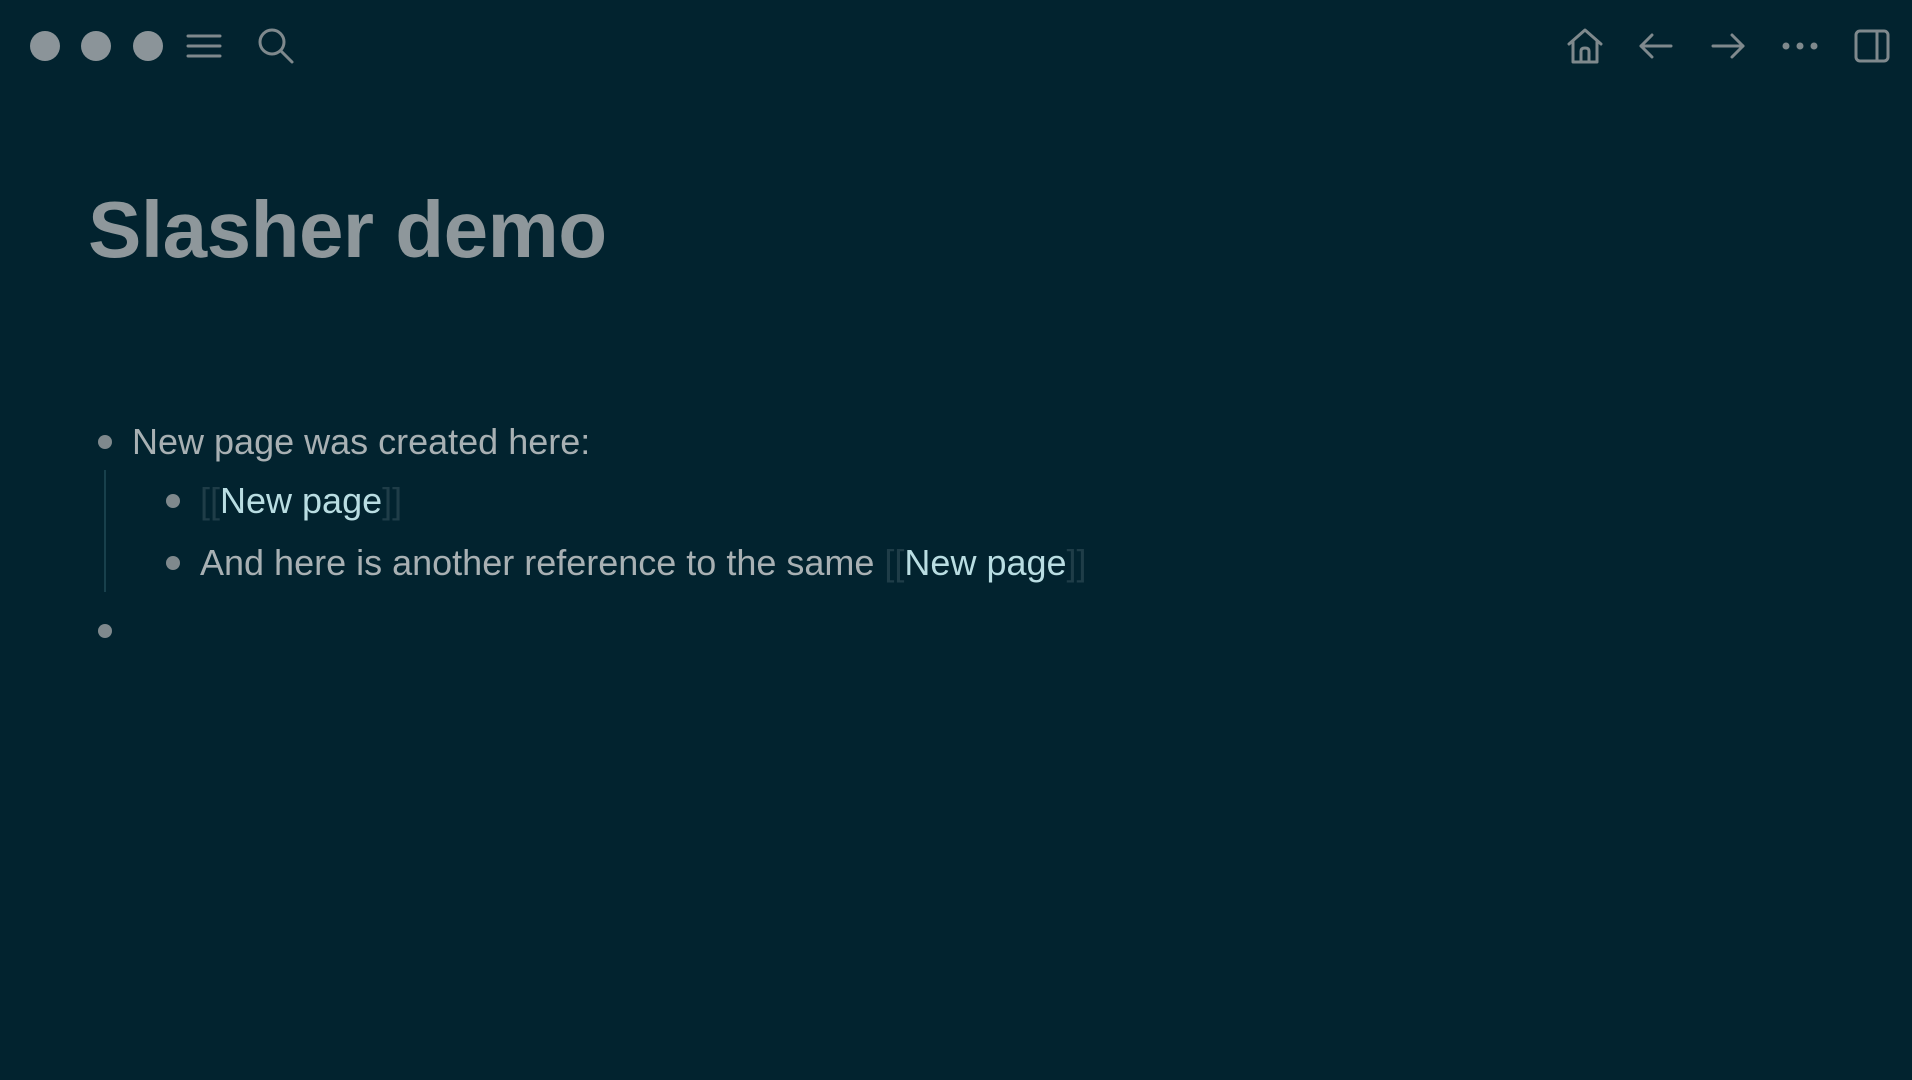 The height and width of the screenshot is (1080, 1912). I want to click on children-guide-line, so click(105, 531).